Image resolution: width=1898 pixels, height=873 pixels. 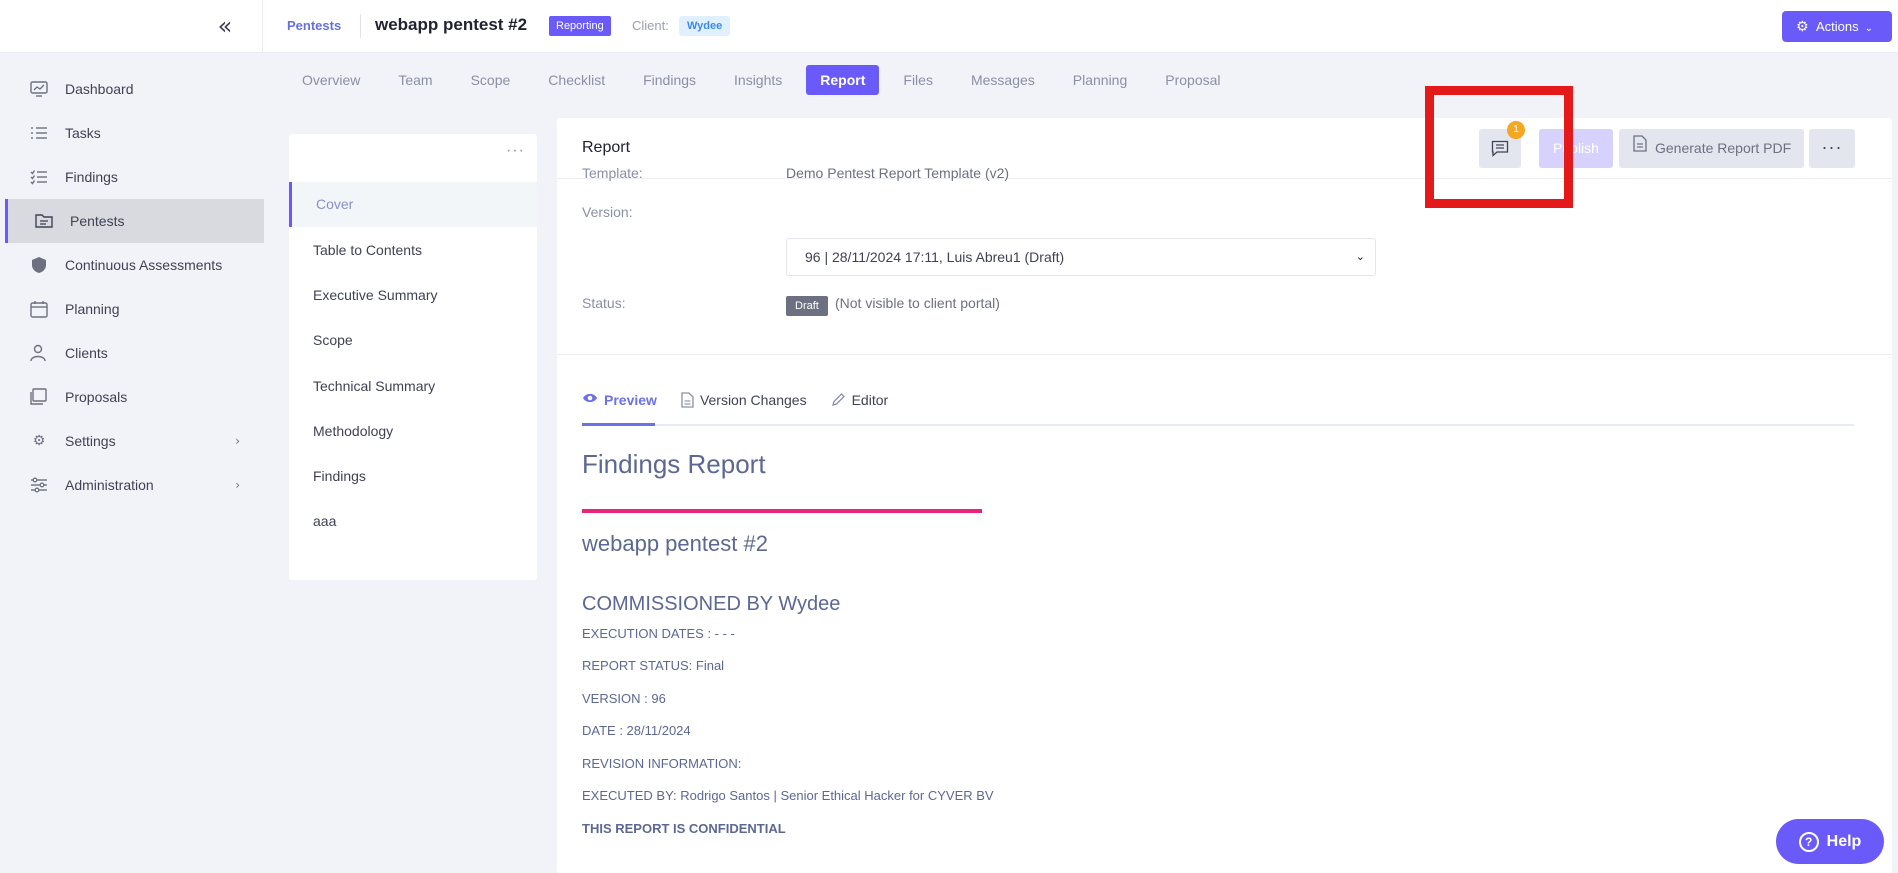 I want to click on tab-checklist: Checklist, so click(x=576, y=80).